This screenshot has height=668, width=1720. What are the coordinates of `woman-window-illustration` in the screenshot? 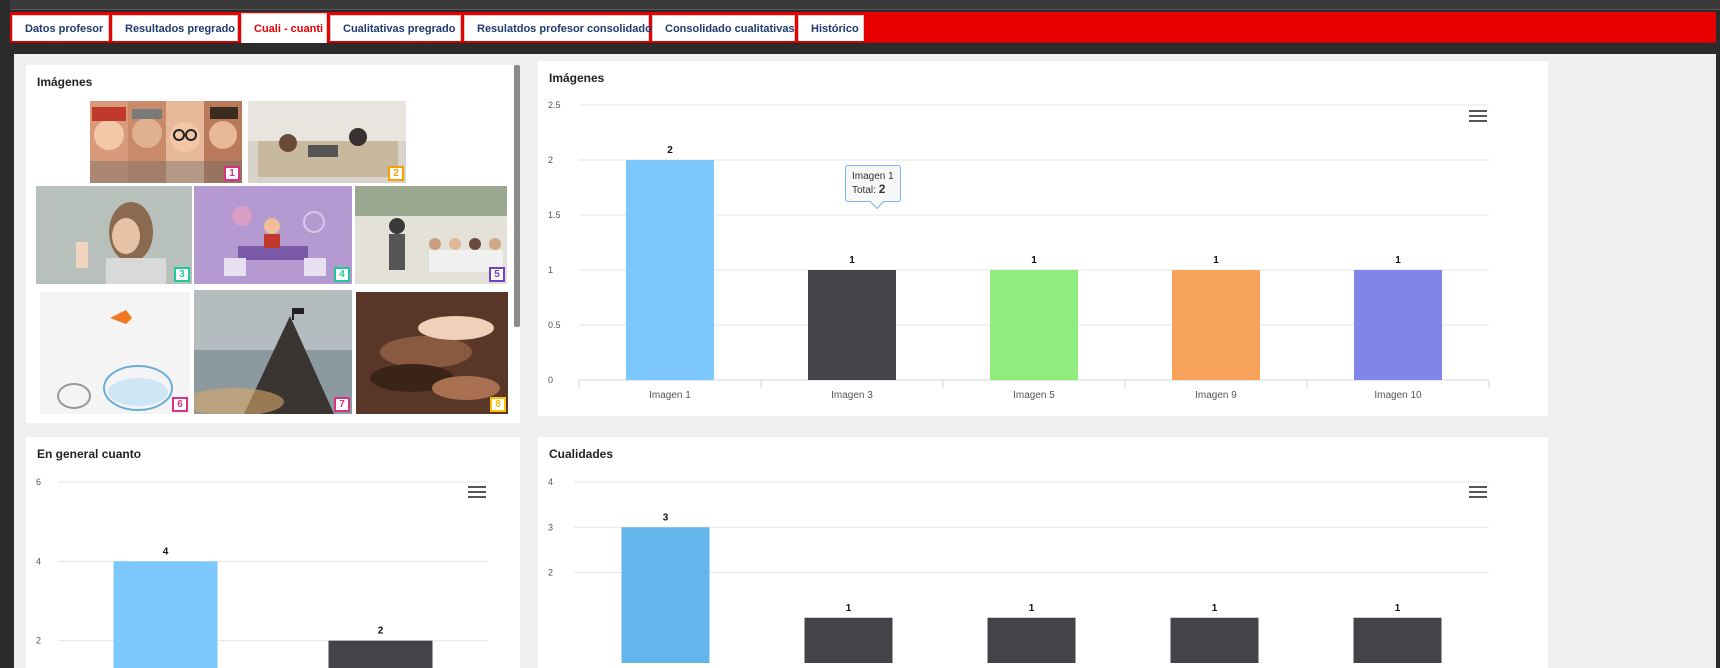 It's located at (114, 235).